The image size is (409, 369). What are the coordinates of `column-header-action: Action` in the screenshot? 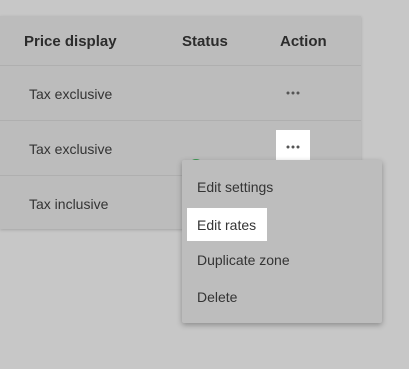 It's located at (303, 41).